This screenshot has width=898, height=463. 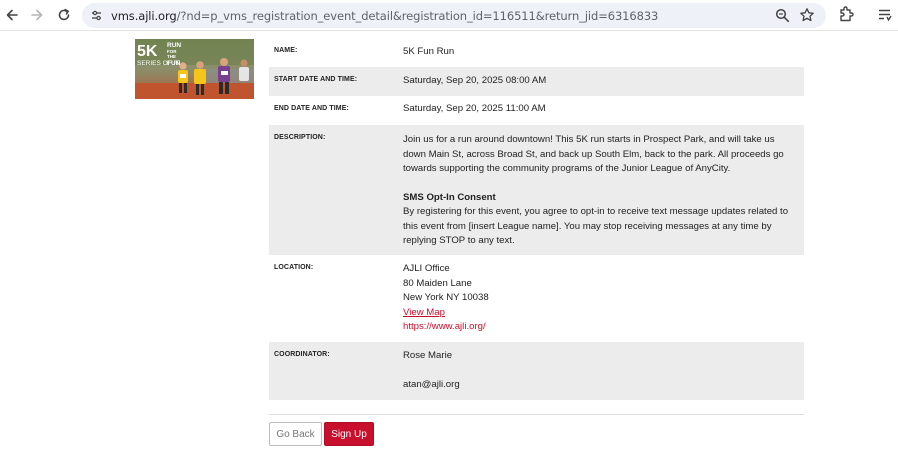 I want to click on coordinator-value: Rose Marie atan@ajli.org, so click(x=603, y=371).